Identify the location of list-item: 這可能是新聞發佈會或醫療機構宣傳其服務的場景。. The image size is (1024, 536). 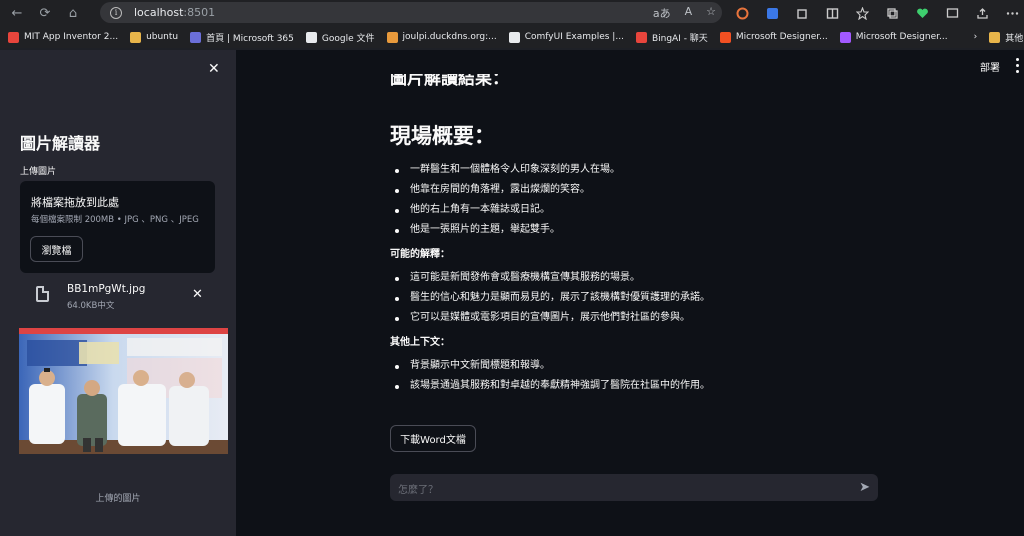
(630, 278).